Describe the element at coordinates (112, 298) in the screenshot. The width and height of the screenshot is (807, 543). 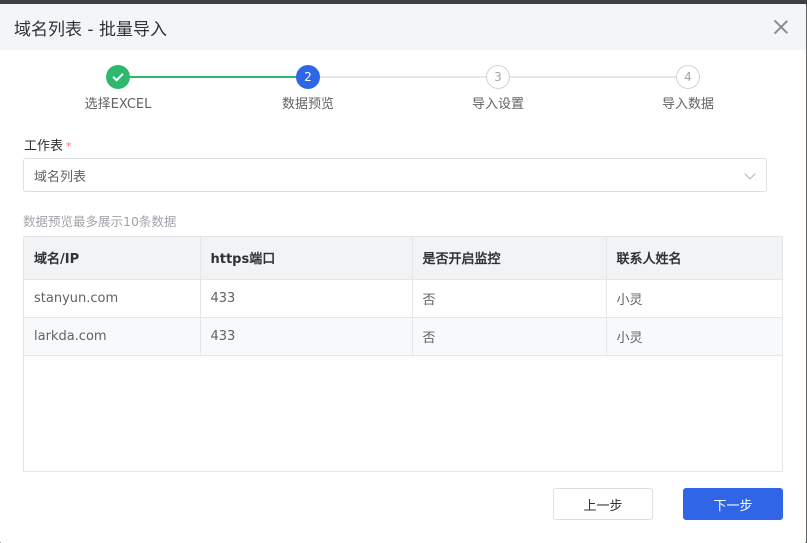
I see `table-cell: stanyun.com` at that location.